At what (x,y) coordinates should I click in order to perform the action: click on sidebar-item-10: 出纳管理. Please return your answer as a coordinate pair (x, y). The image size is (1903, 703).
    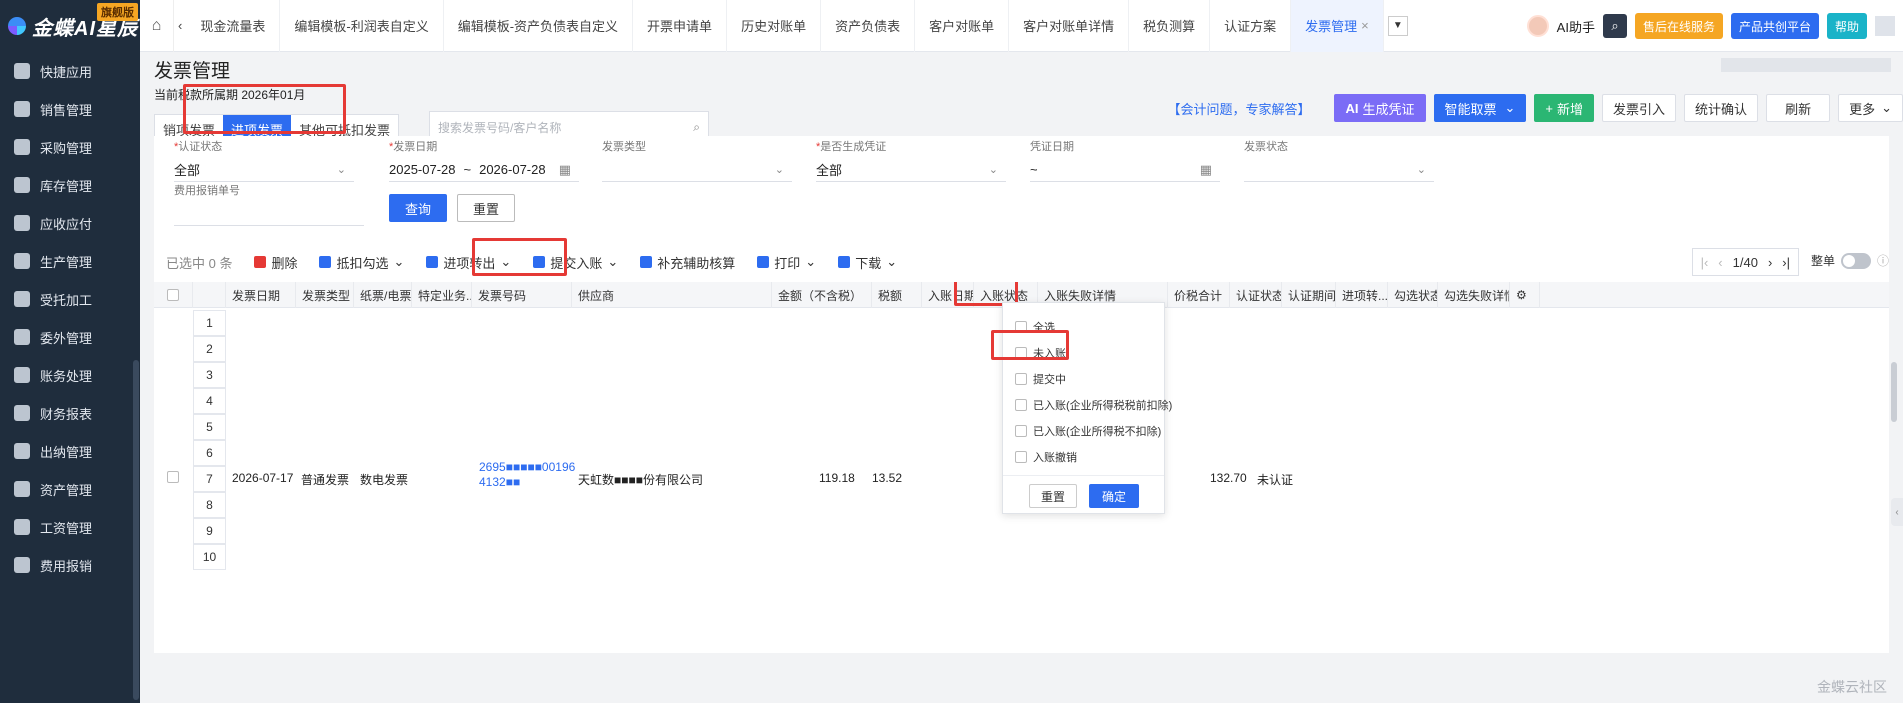
    Looking at the image, I should click on (70, 451).